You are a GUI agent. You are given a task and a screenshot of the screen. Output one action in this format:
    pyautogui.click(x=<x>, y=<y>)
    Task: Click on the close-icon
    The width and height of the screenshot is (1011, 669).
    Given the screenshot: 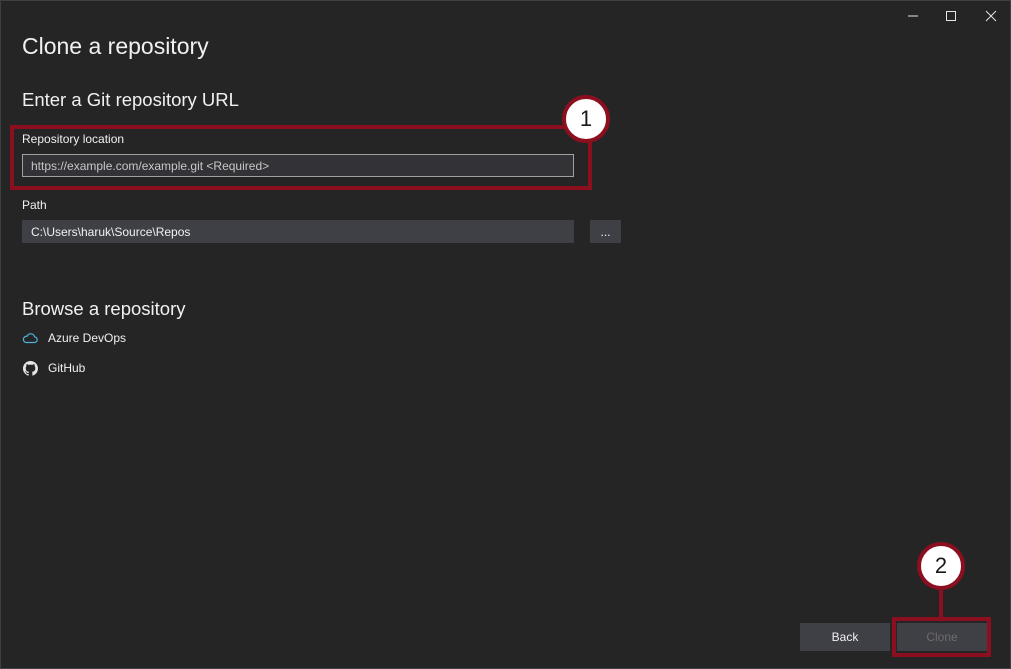 What is the action you would take?
    pyautogui.click(x=991, y=16)
    